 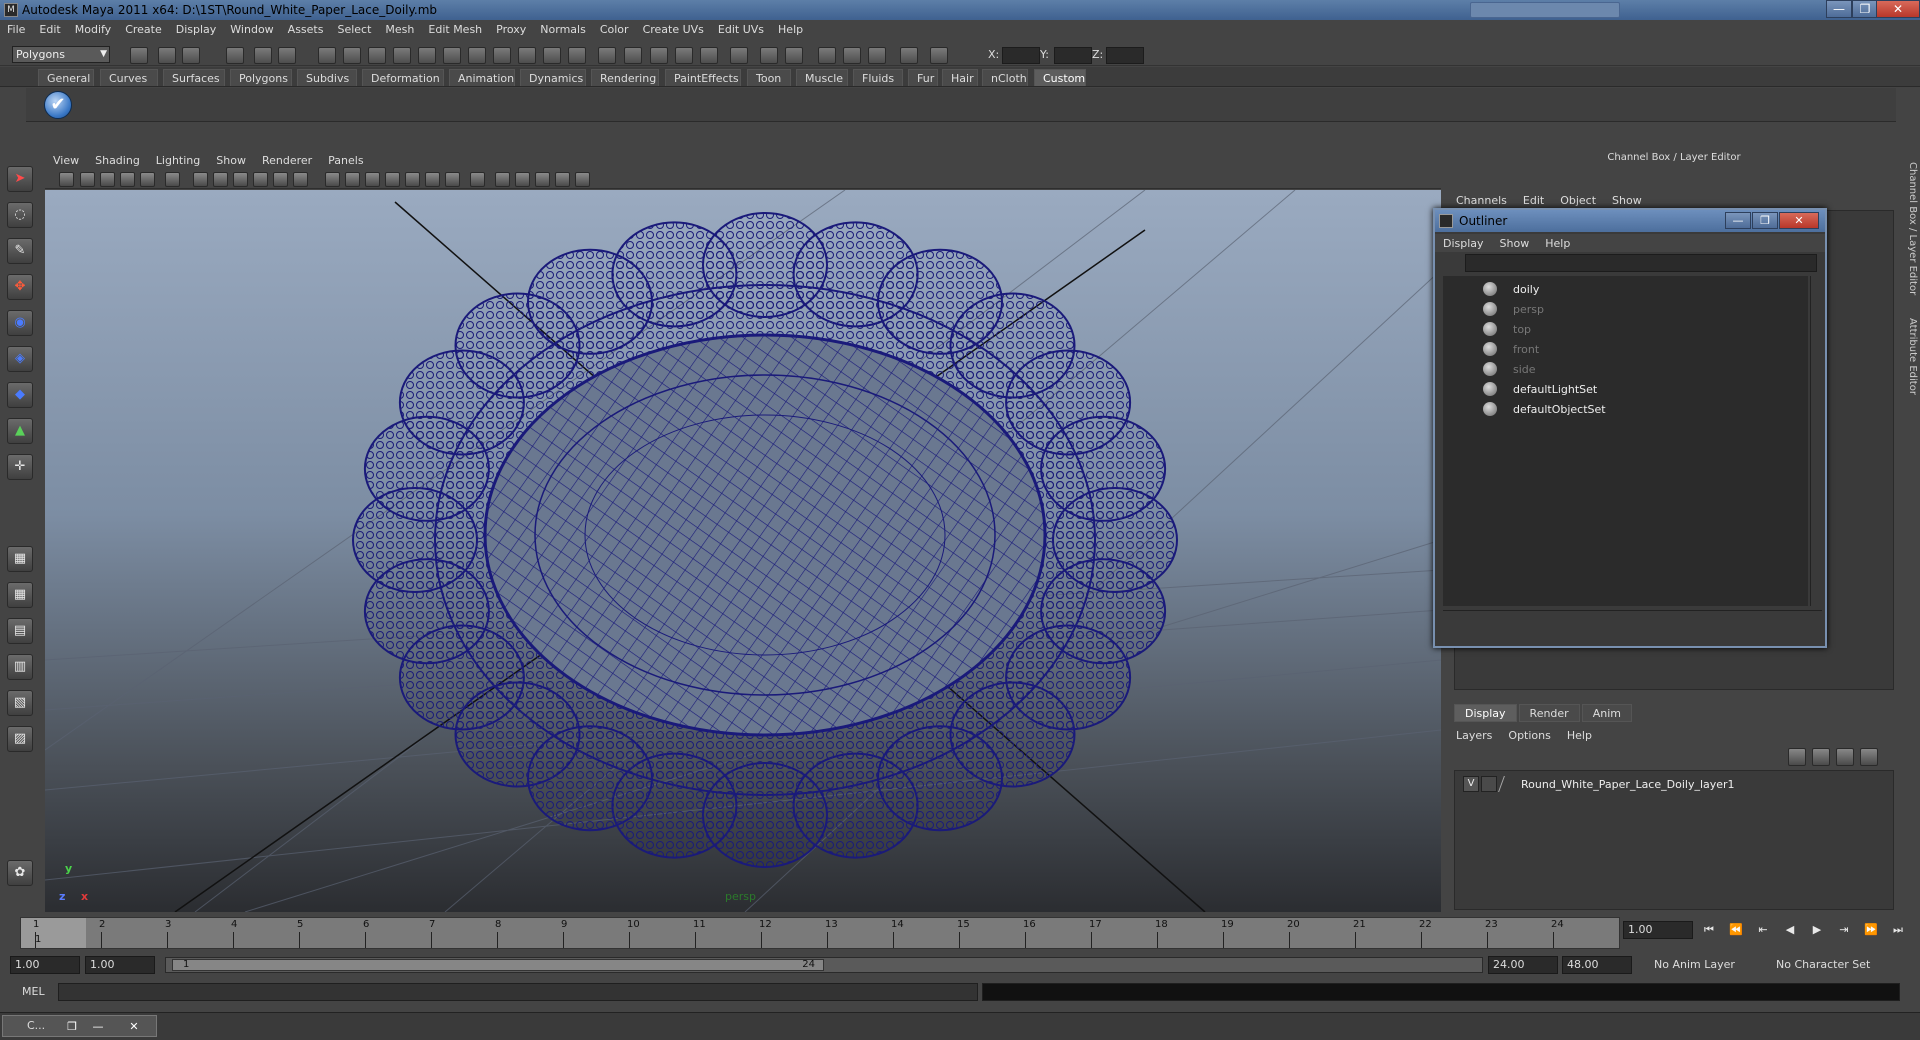 What do you see at coordinates (1509, 369) in the screenshot?
I see `outliner-item-side: side` at bounding box center [1509, 369].